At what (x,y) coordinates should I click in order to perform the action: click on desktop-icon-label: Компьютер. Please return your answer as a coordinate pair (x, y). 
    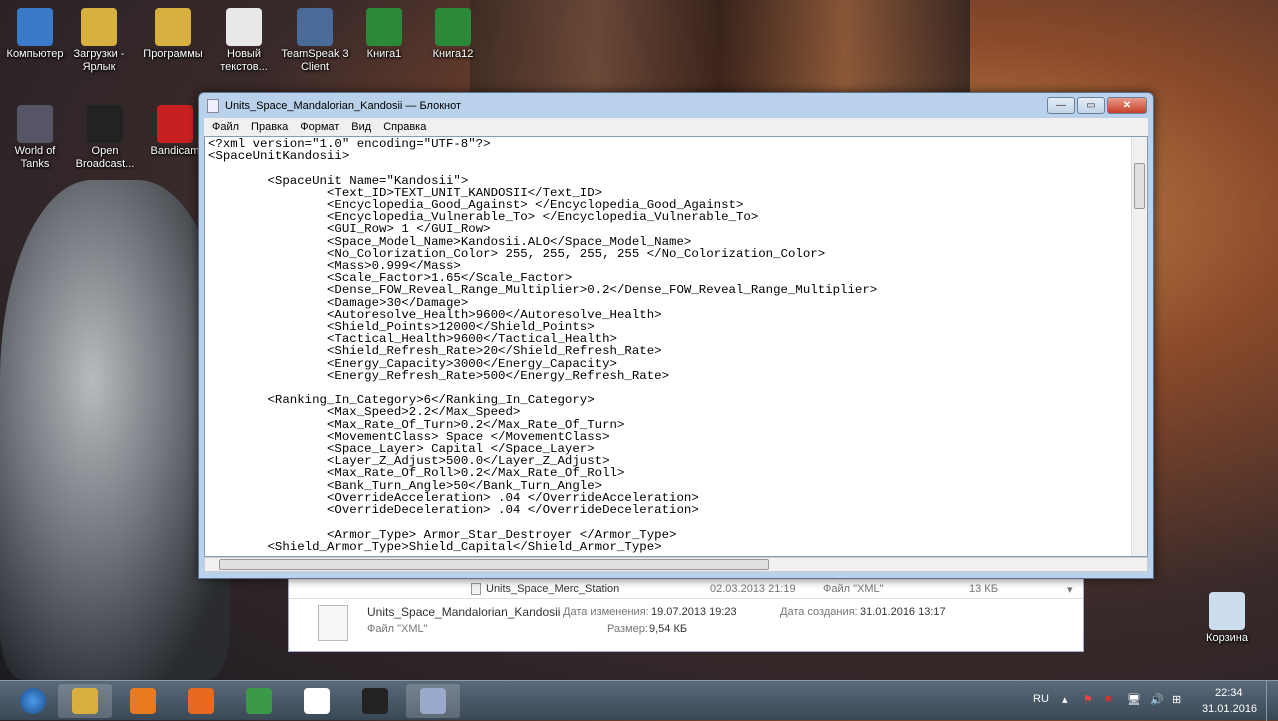
    Looking at the image, I should click on (35, 54).